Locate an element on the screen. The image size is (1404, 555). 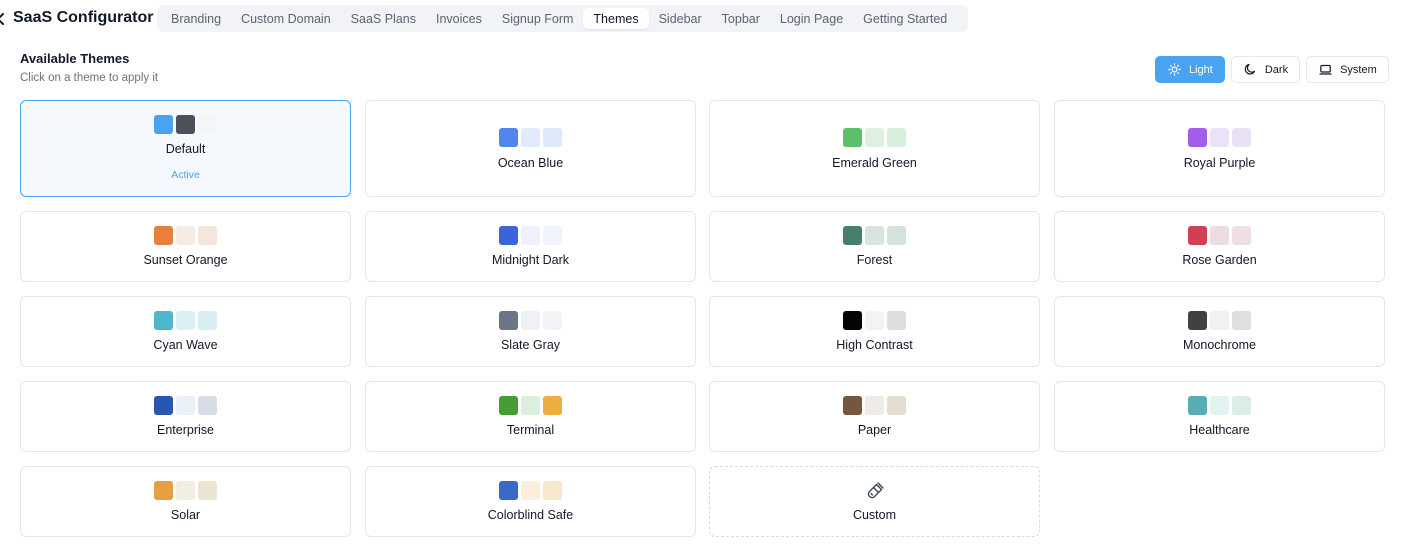
theme-card-ocean-blue: Ocean Blue is located at coordinates (530, 148).